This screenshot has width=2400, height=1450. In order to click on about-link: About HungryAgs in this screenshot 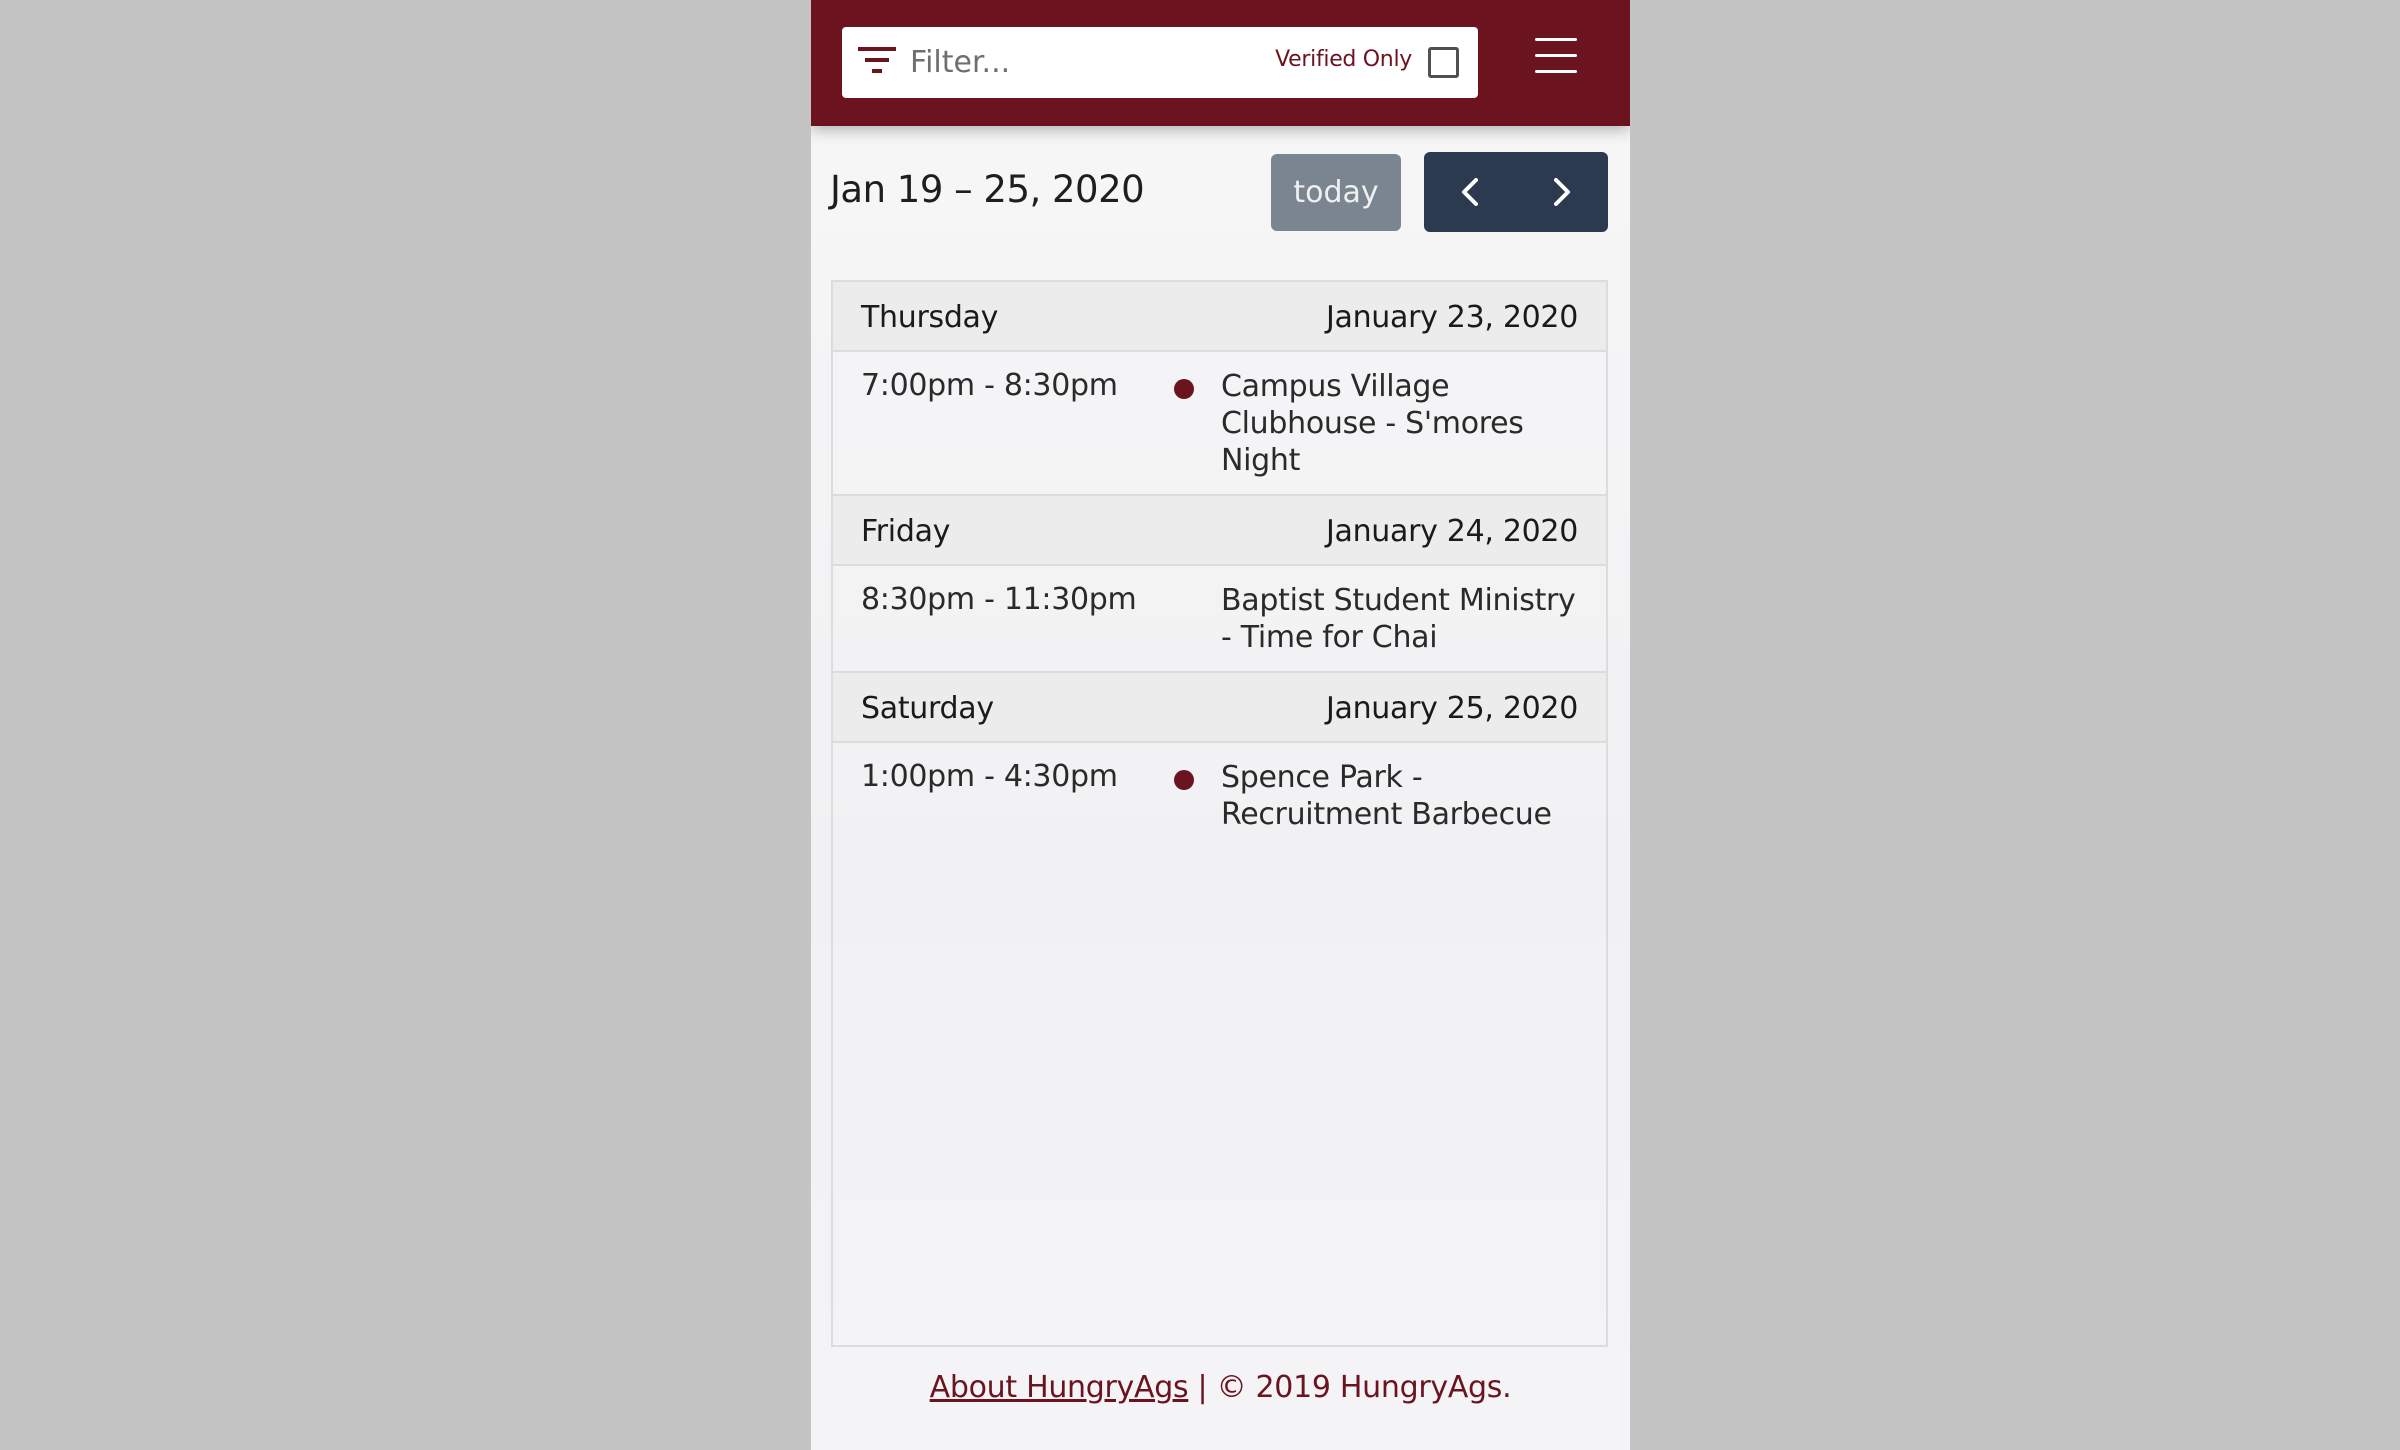, I will do `click(1059, 1387)`.